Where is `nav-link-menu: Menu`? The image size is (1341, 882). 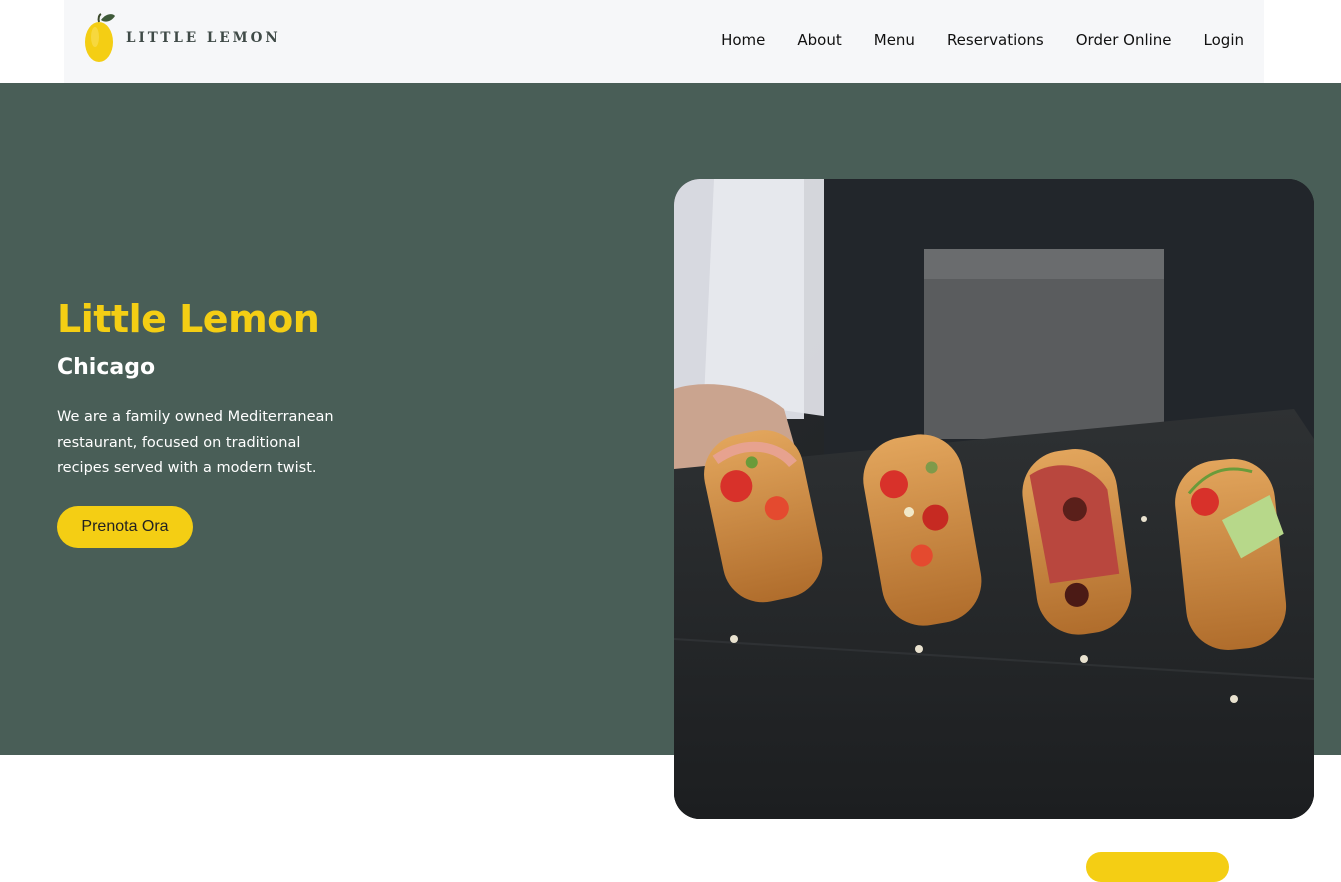
nav-link-menu: Menu is located at coordinates (894, 40).